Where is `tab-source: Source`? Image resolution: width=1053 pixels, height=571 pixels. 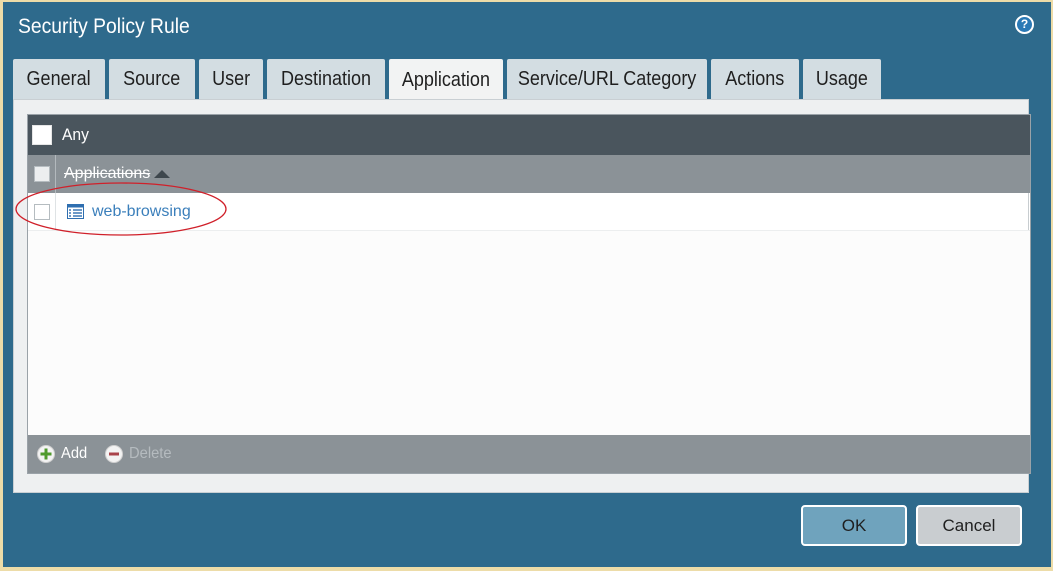
tab-source: Source is located at coordinates (152, 79).